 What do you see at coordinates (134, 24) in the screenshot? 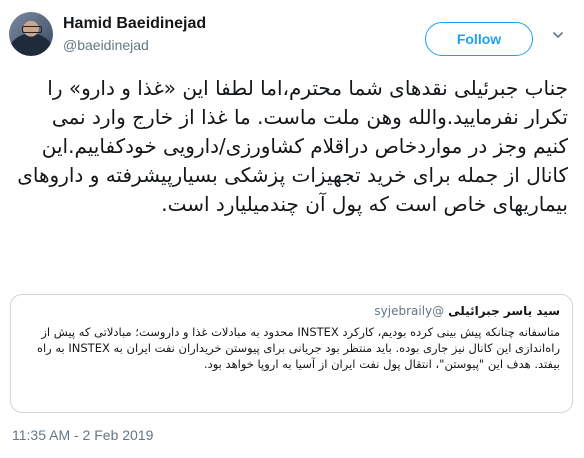
I see `author-name: Hamid Baeidinejad` at bounding box center [134, 24].